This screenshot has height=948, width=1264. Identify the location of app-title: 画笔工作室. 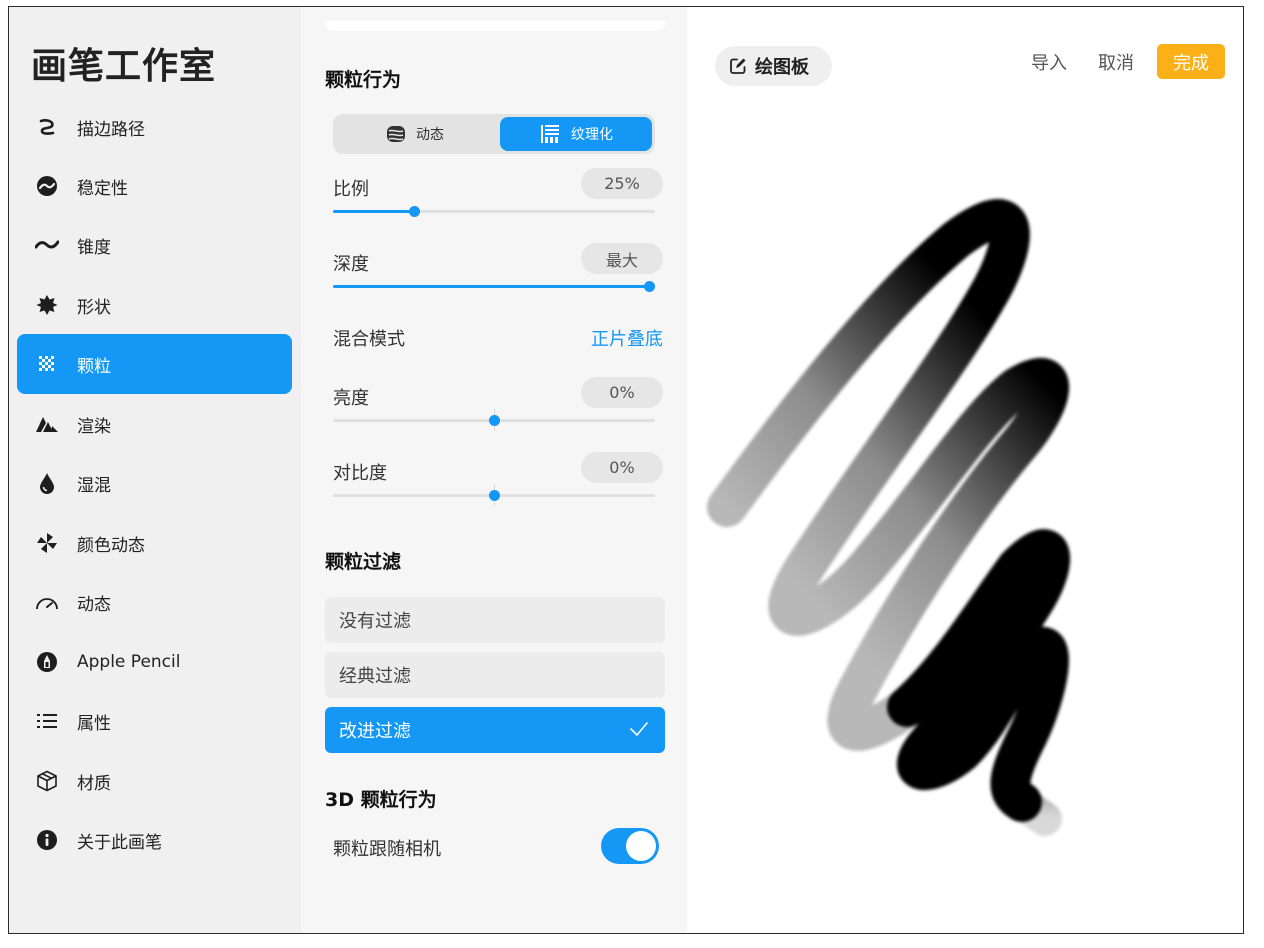
(124, 66).